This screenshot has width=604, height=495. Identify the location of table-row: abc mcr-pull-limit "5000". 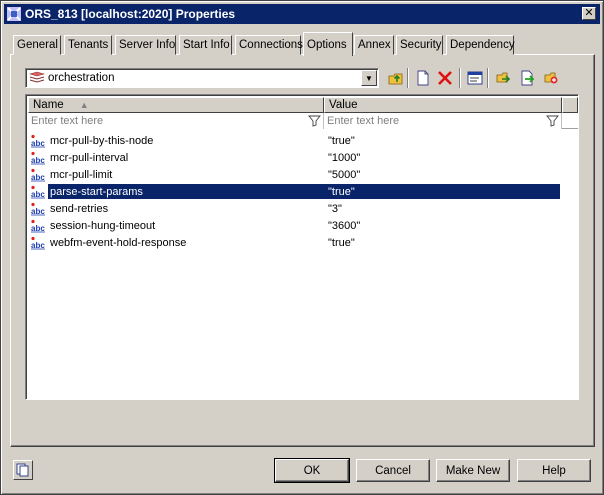
(303, 174).